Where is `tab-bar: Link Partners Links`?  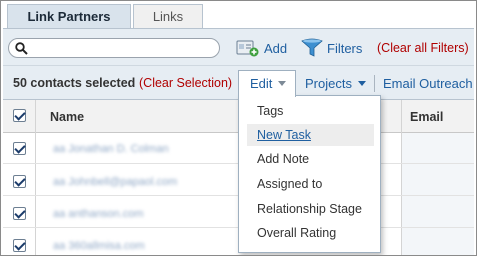 tab-bar: Link Partners Links is located at coordinates (106, 16).